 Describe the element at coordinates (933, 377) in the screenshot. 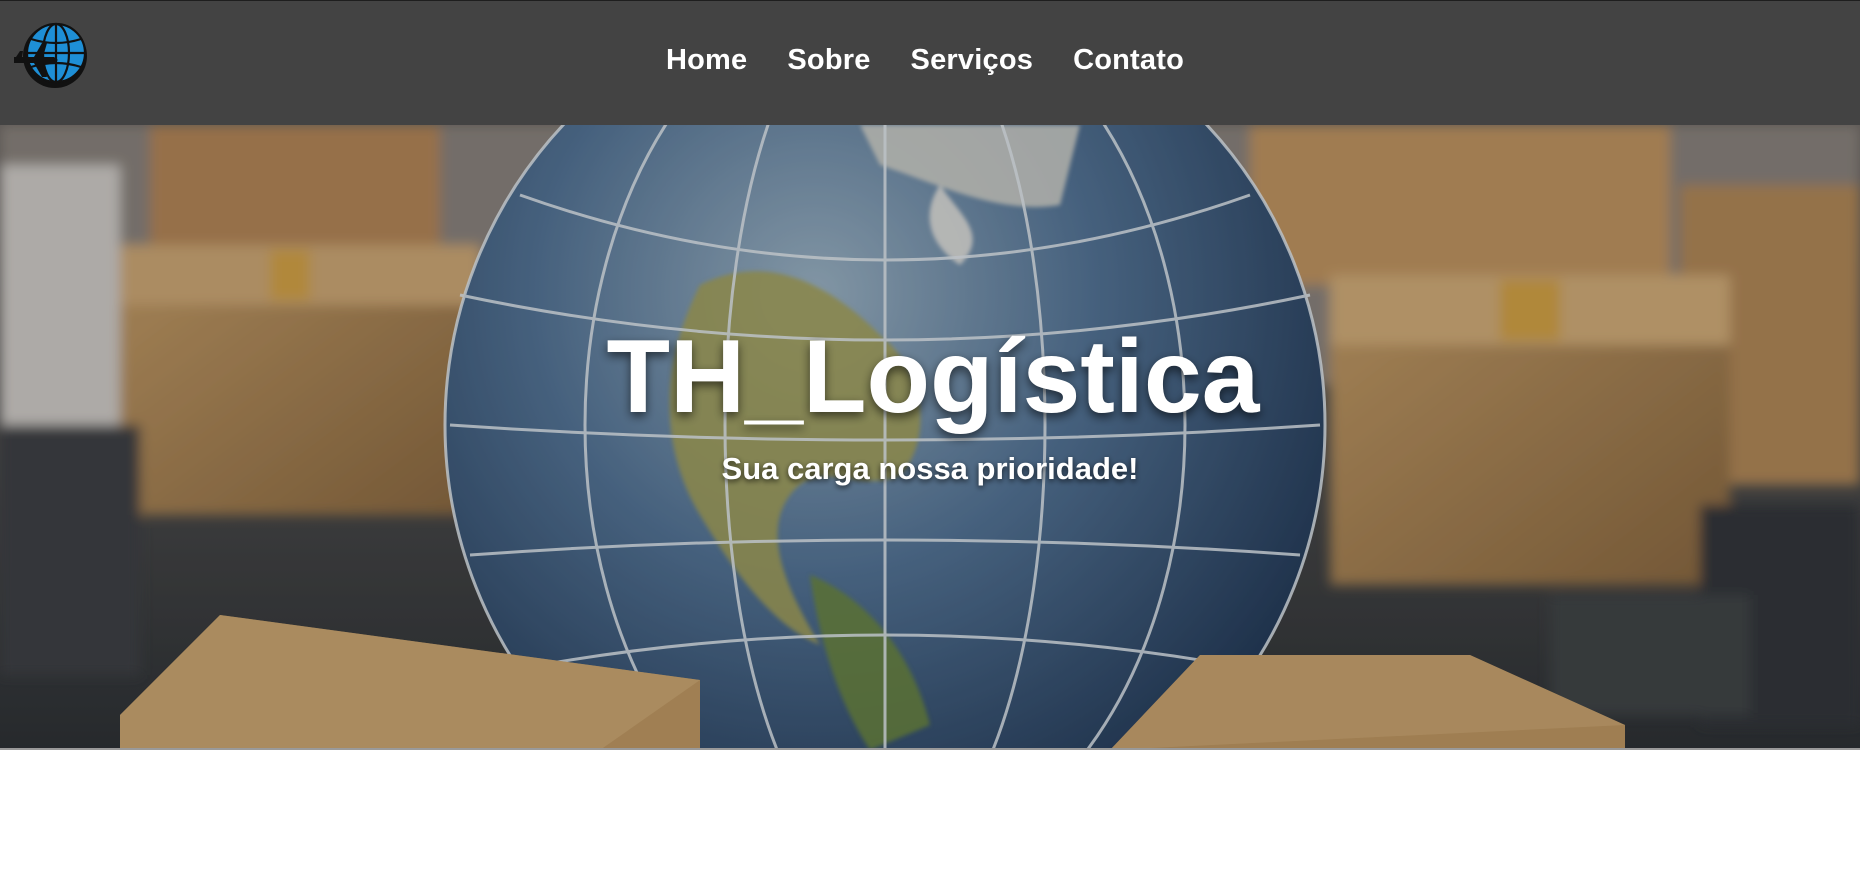

I see `hero-title: TH_Logística` at that location.